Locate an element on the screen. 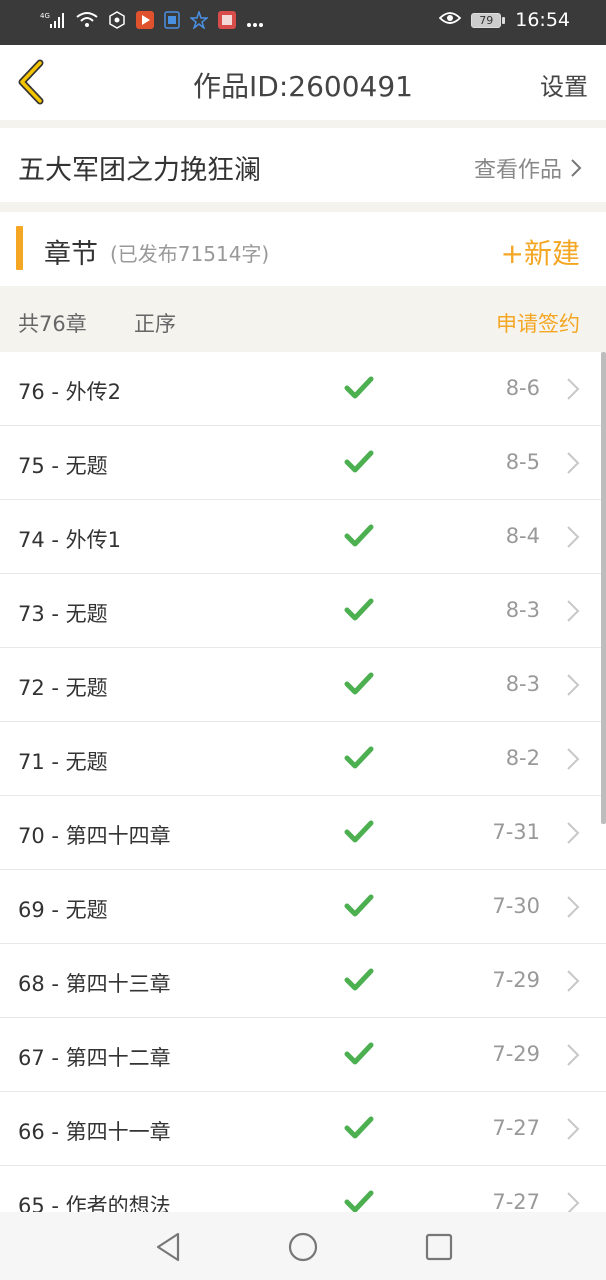  chapter-row: 71 - 无题 8-2 is located at coordinates (303, 759).